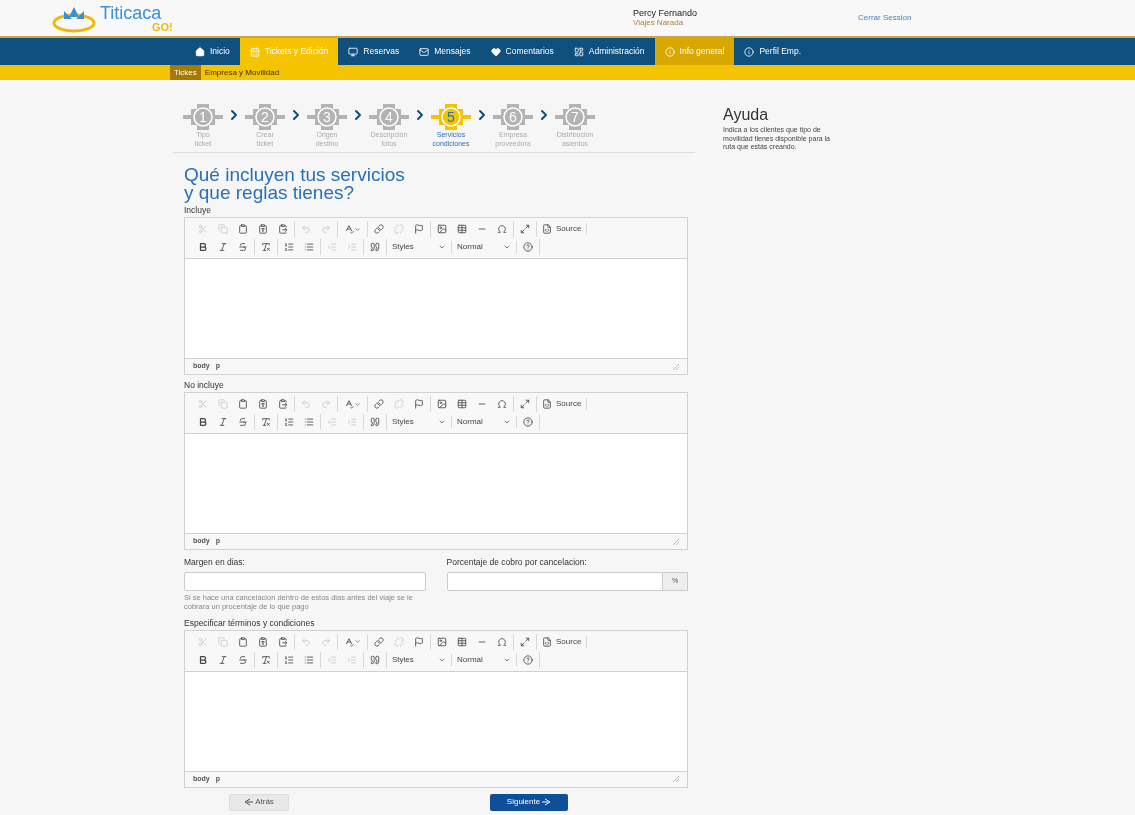  Describe the element at coordinates (885, 18) in the screenshot. I see `logout-link: Cerrar Session` at that location.